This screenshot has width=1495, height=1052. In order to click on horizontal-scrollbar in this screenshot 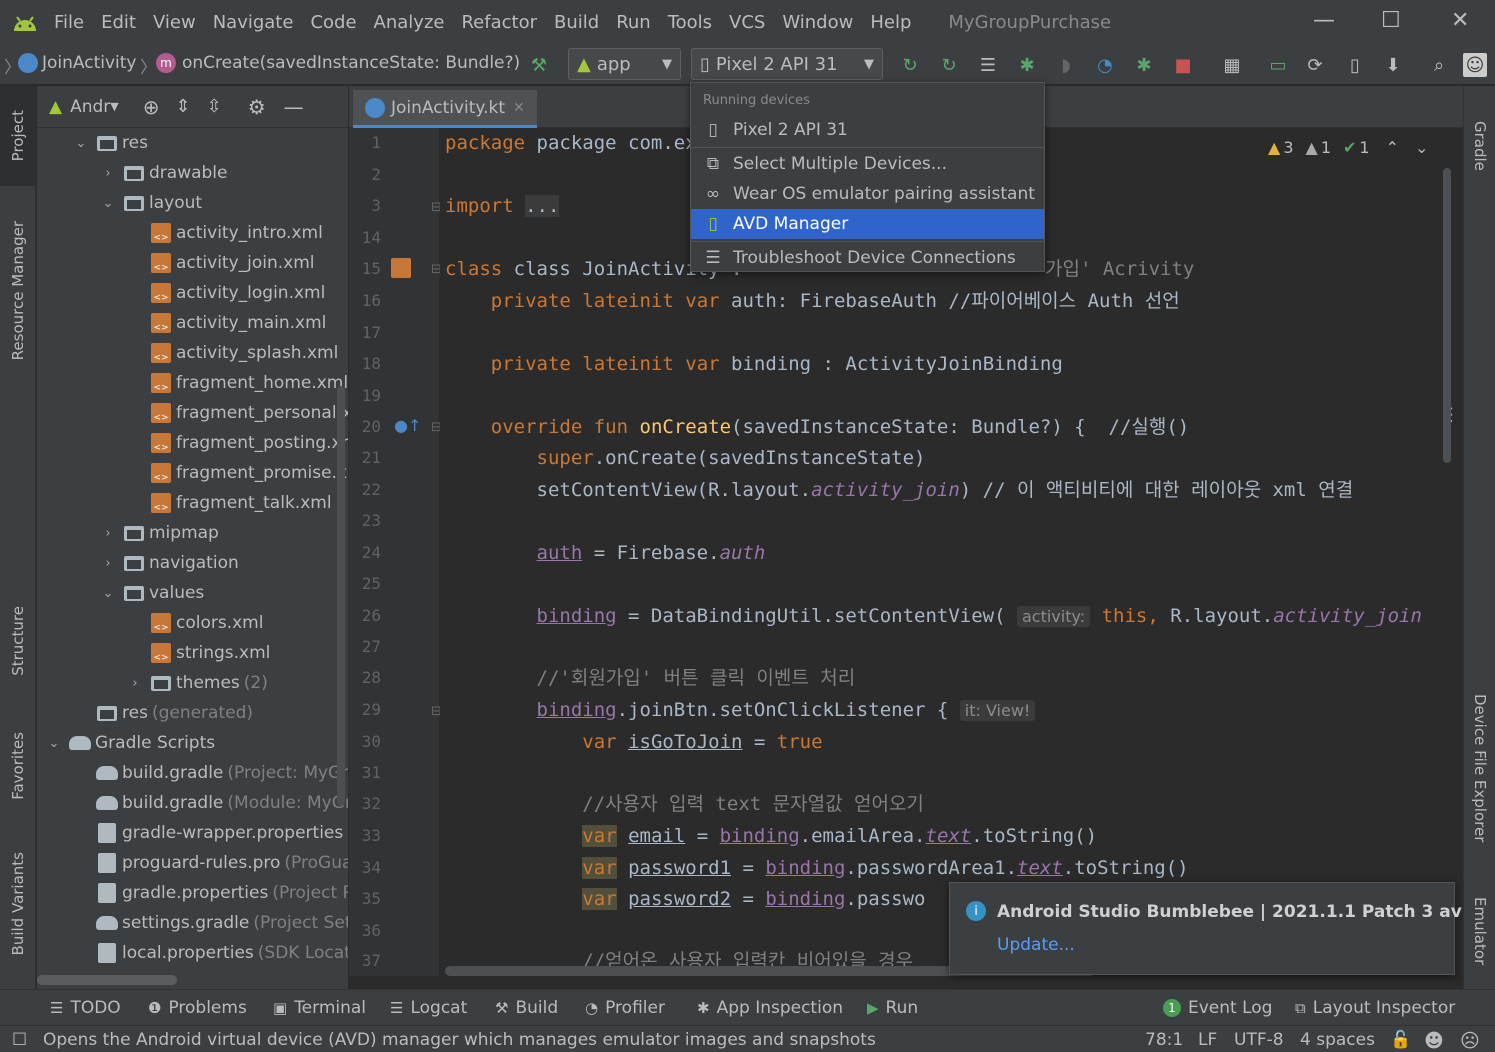, I will do `click(107, 980)`.